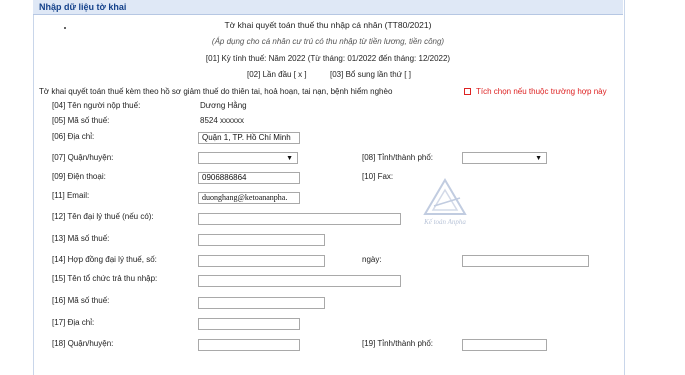 The image size is (685, 375). Describe the element at coordinates (104, 259) in the screenshot. I see `agent-contract-label: [14] Hợp đồng đại lý thuế, số:` at that location.